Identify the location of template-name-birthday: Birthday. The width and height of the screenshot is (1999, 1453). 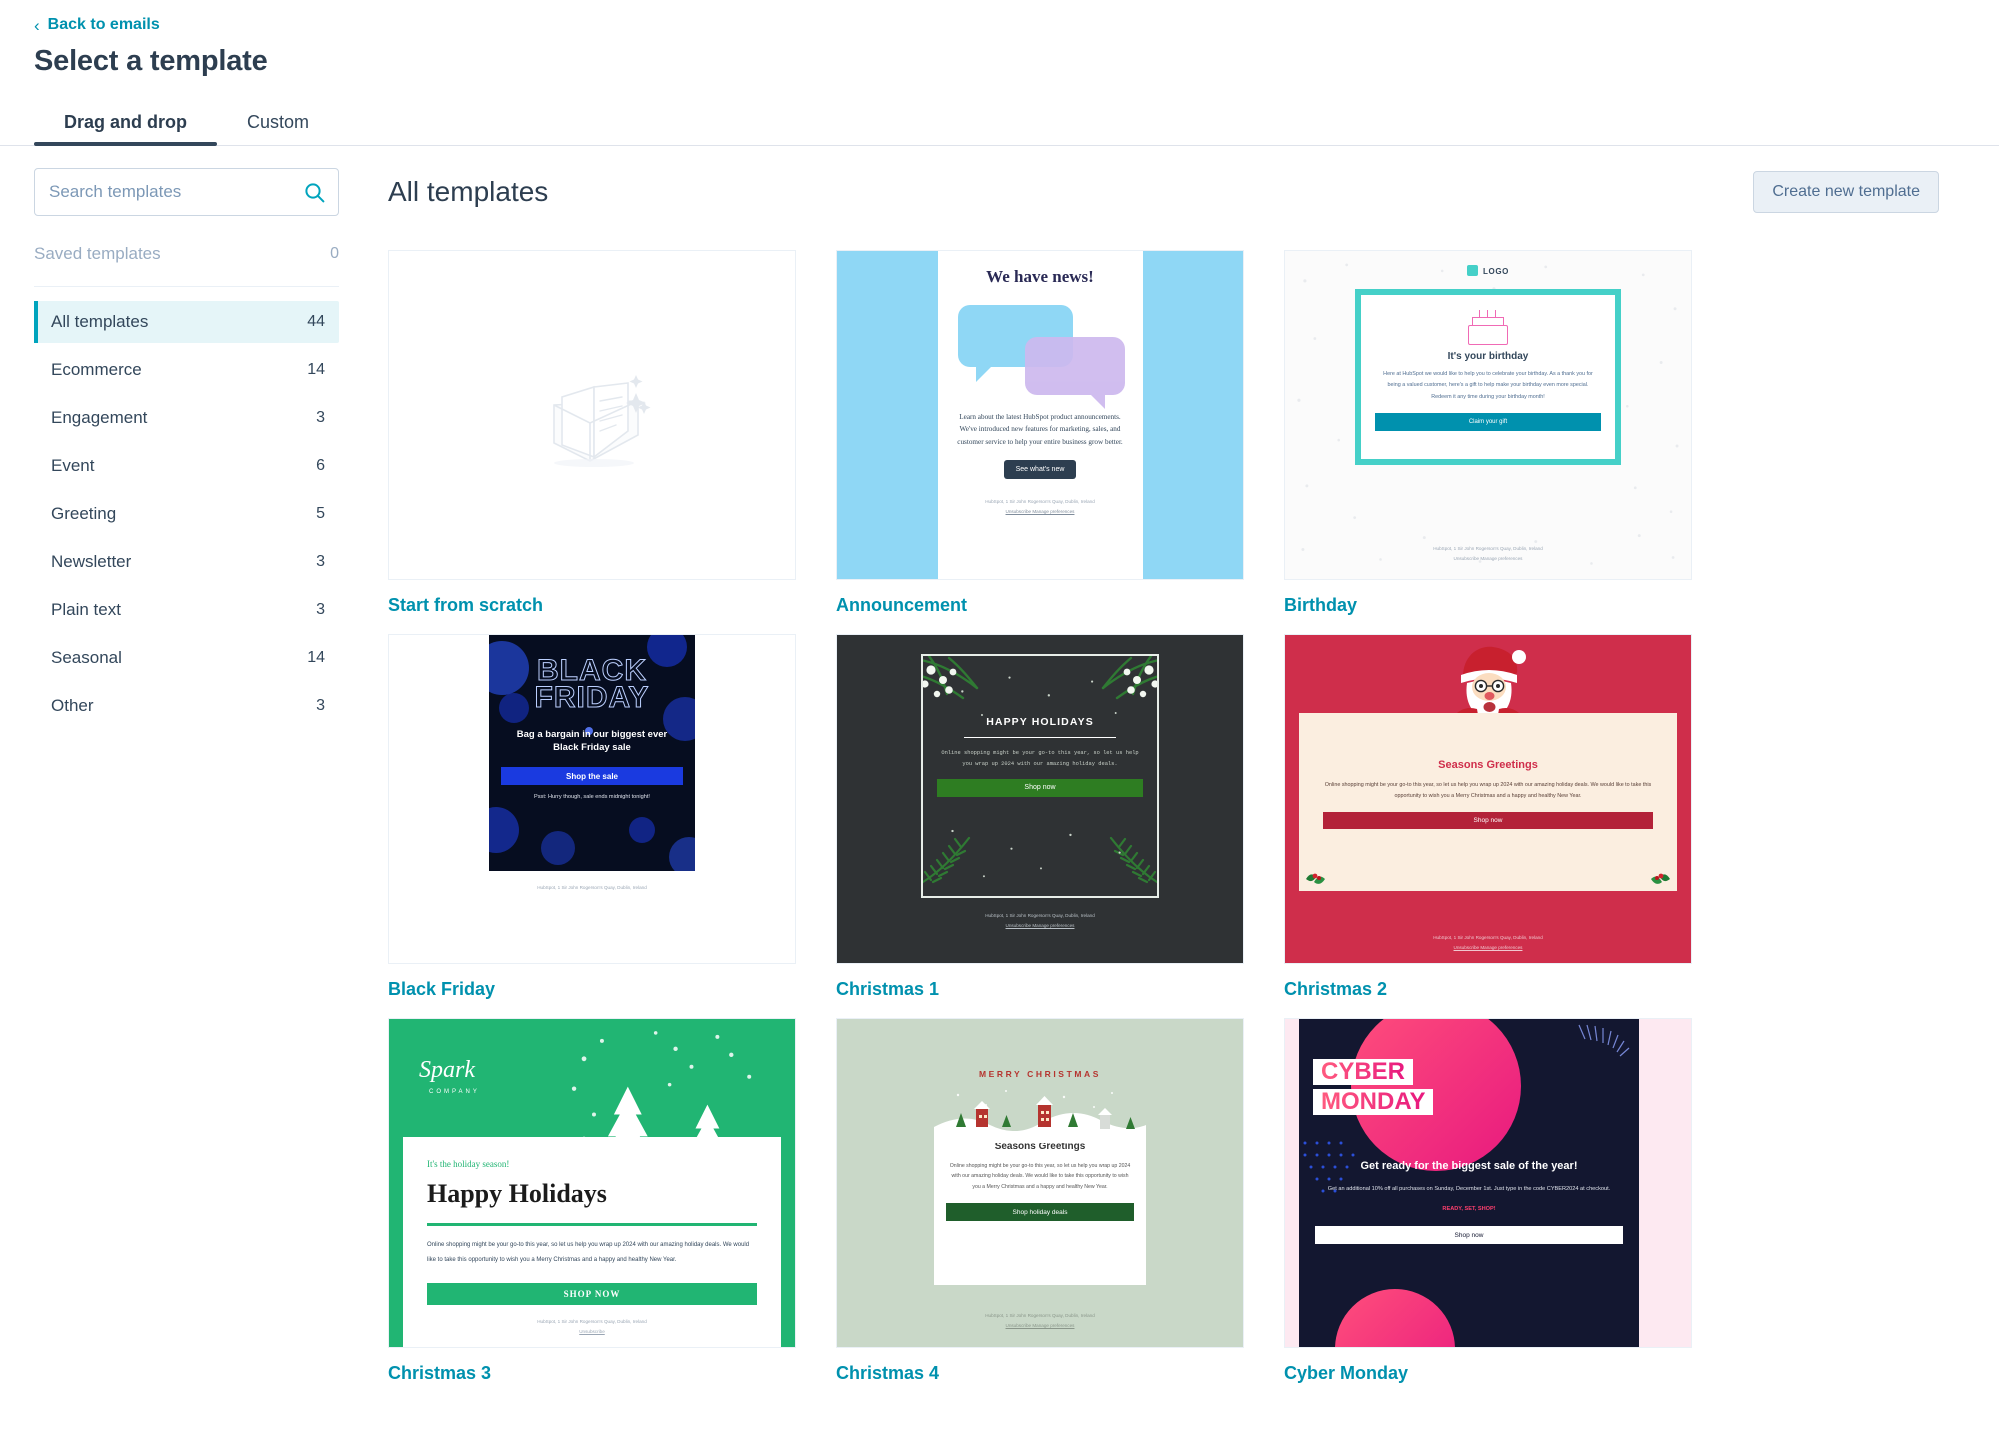
(1488, 605).